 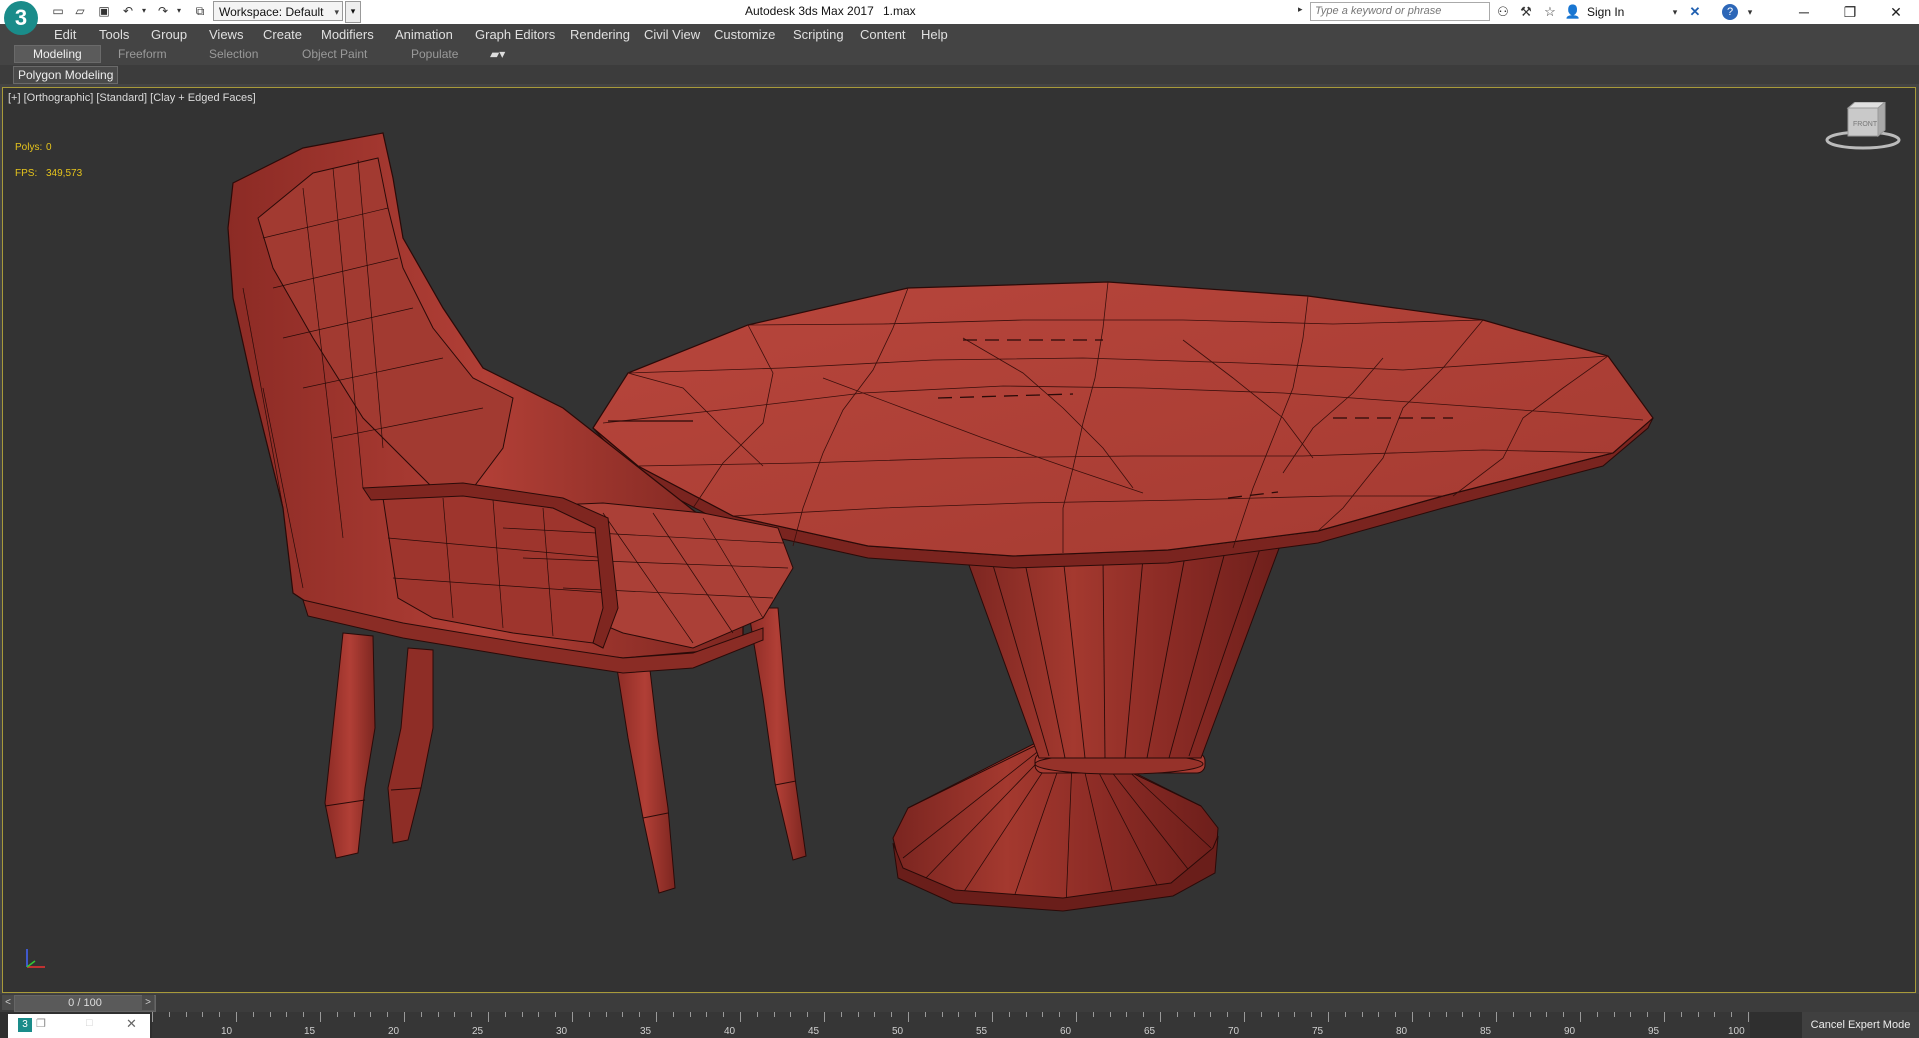 I want to click on workspace-dropdown: Workspace: Default ▾, so click(x=278, y=11).